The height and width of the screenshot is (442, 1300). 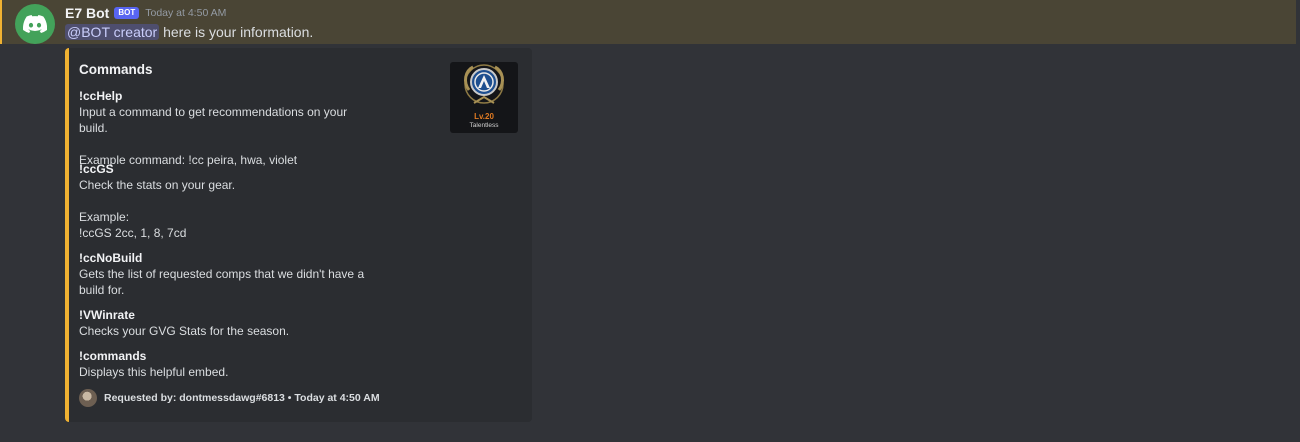 I want to click on message-timestamp: Today at 4:50 AM, so click(x=185, y=13).